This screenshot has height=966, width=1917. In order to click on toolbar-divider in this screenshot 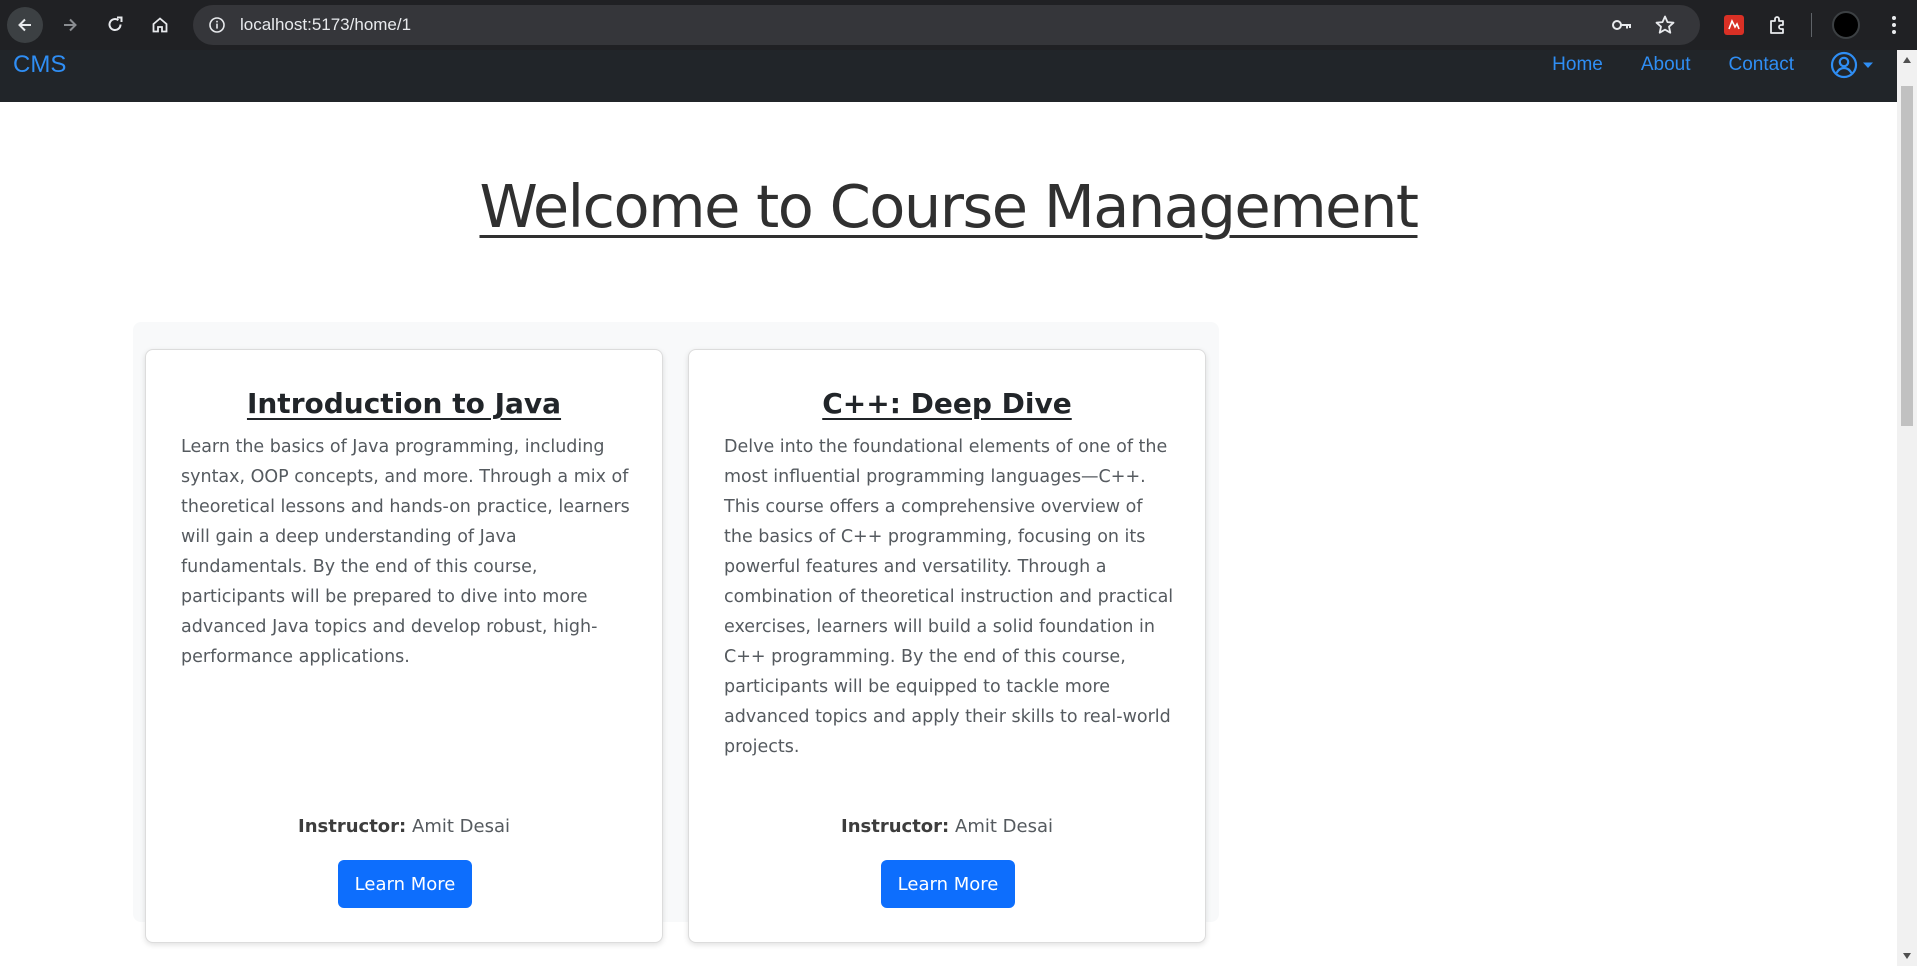, I will do `click(1811, 25)`.